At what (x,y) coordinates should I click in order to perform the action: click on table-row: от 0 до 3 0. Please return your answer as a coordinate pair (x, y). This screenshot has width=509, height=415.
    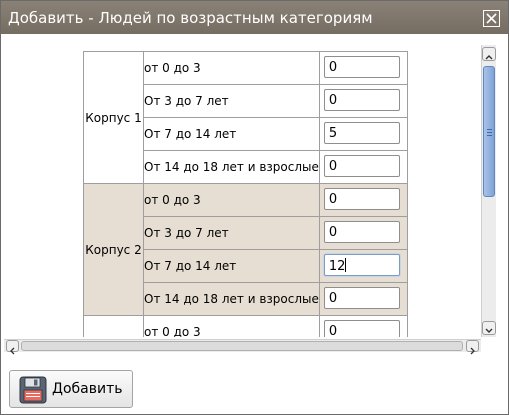
    Looking at the image, I should click on (245, 326).